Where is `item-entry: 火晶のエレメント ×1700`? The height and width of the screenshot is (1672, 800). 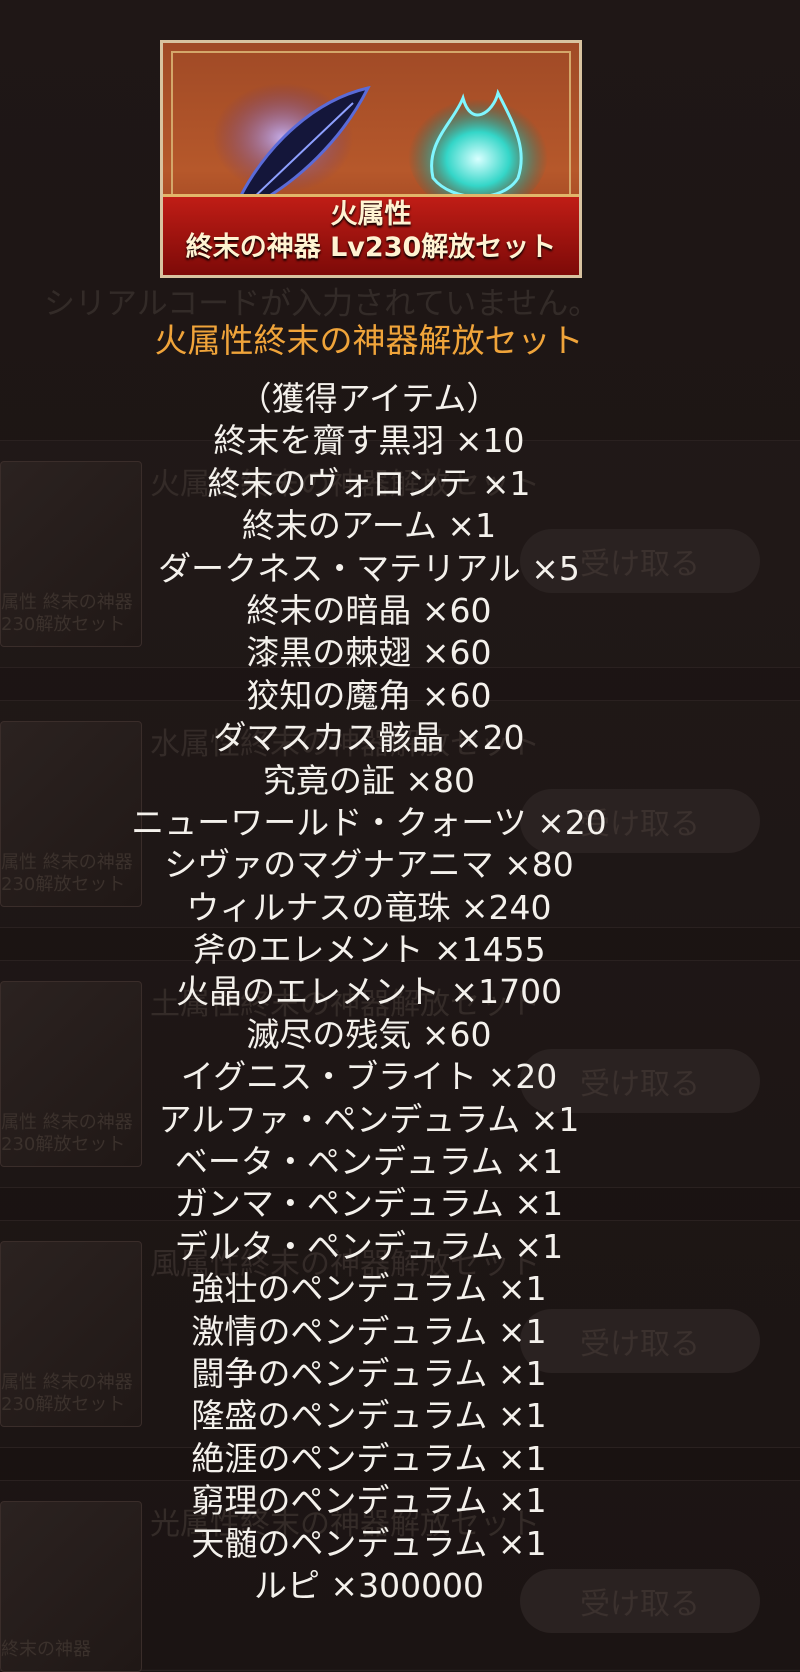
item-entry: 火晶のエレメント ×1700 is located at coordinates (369, 992).